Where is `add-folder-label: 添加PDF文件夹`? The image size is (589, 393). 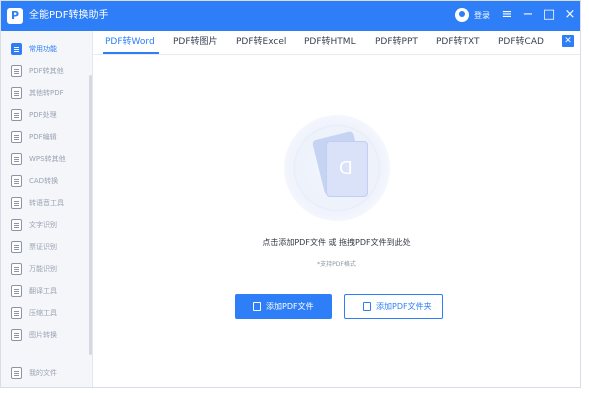 add-folder-label: 添加PDF文件夹 is located at coordinates (404, 306).